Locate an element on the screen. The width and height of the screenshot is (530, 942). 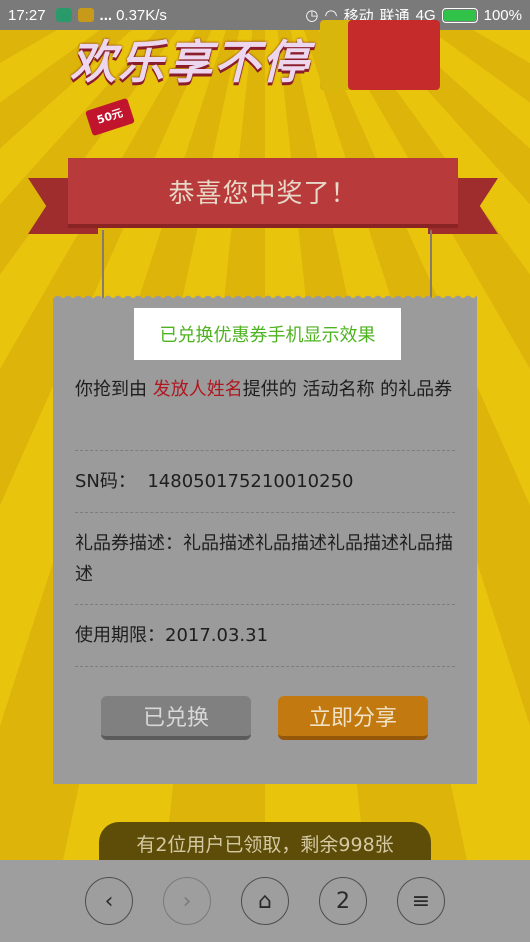
menu-icon: ≡ is located at coordinates (421, 901).